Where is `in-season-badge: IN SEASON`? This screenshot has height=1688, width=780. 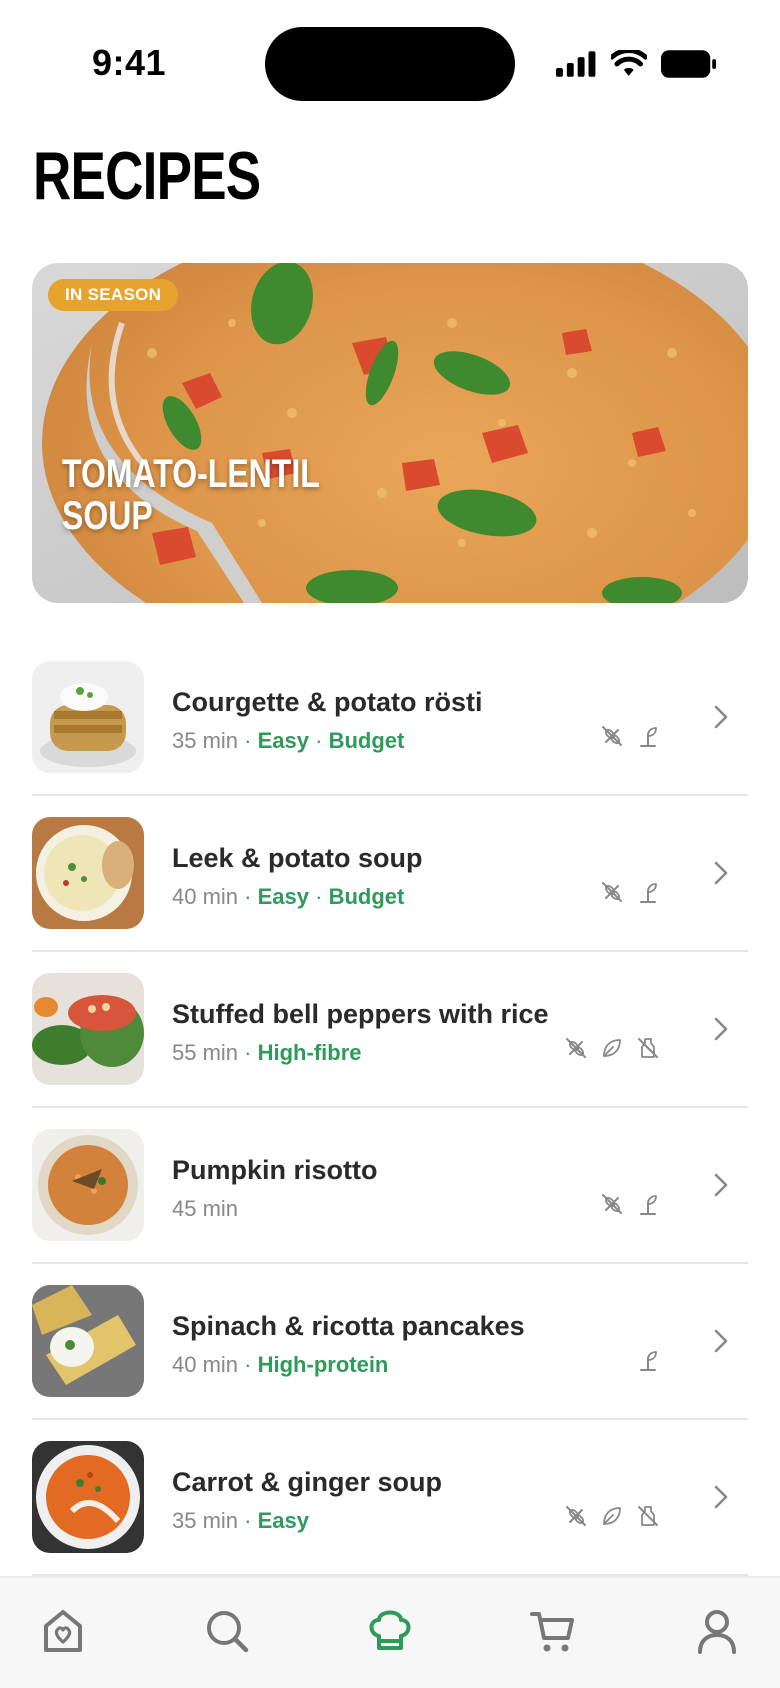
in-season-badge: IN SEASON is located at coordinates (113, 295).